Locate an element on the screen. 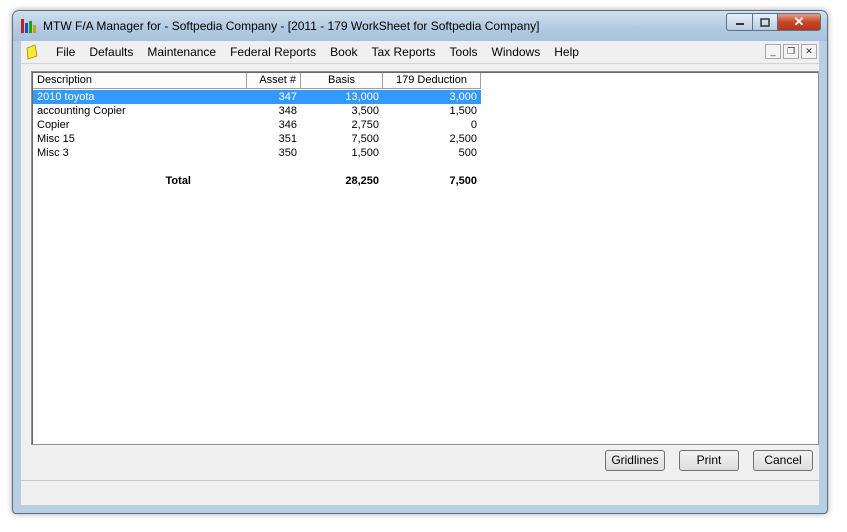 The image size is (847, 532). column-description: Description is located at coordinates (140, 81).